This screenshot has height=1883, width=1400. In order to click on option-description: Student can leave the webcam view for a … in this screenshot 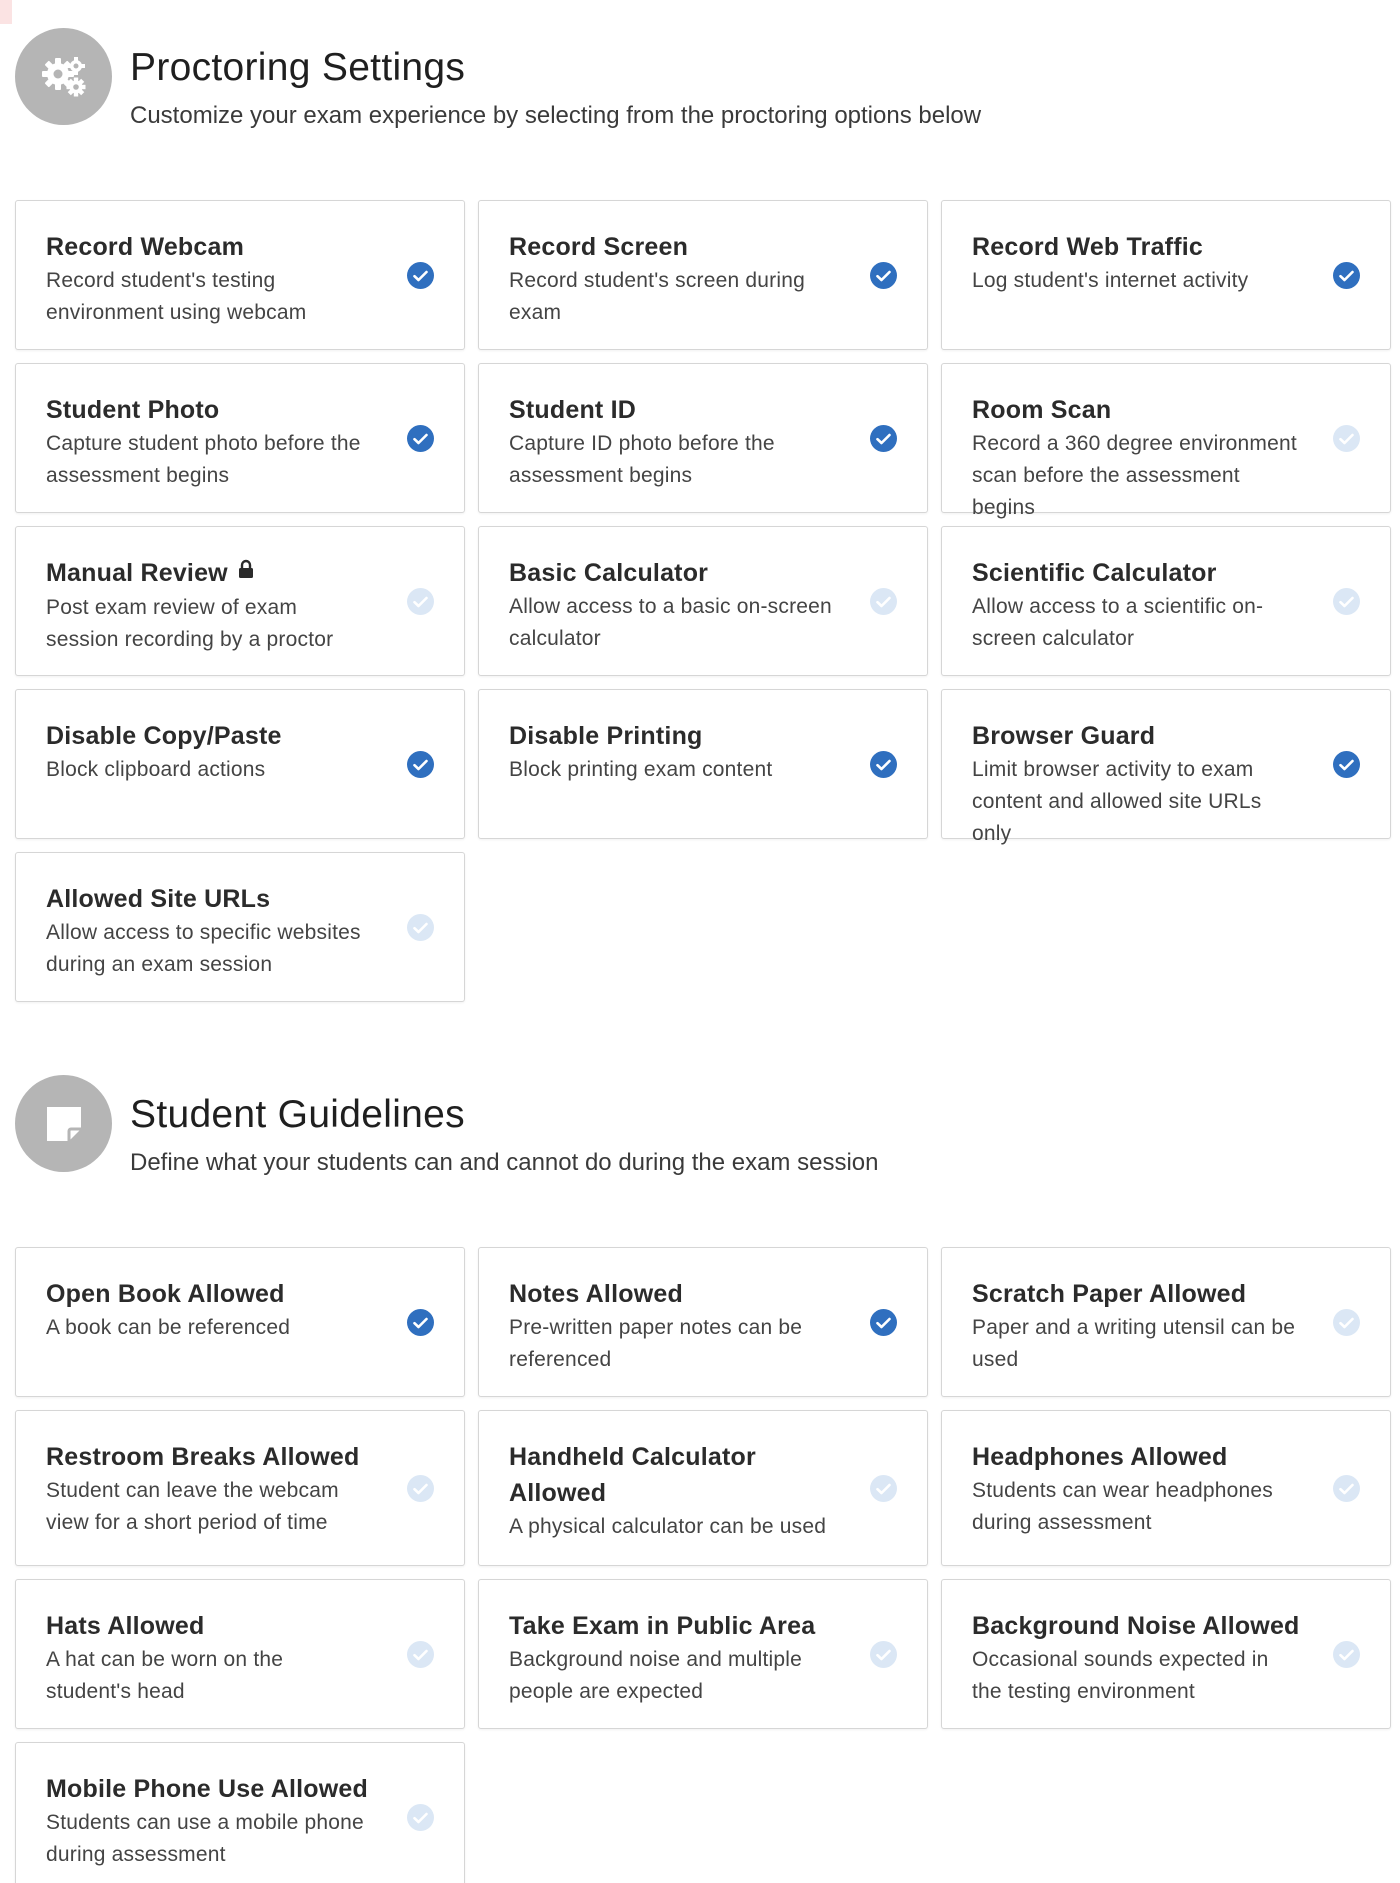, I will do `click(192, 1506)`.